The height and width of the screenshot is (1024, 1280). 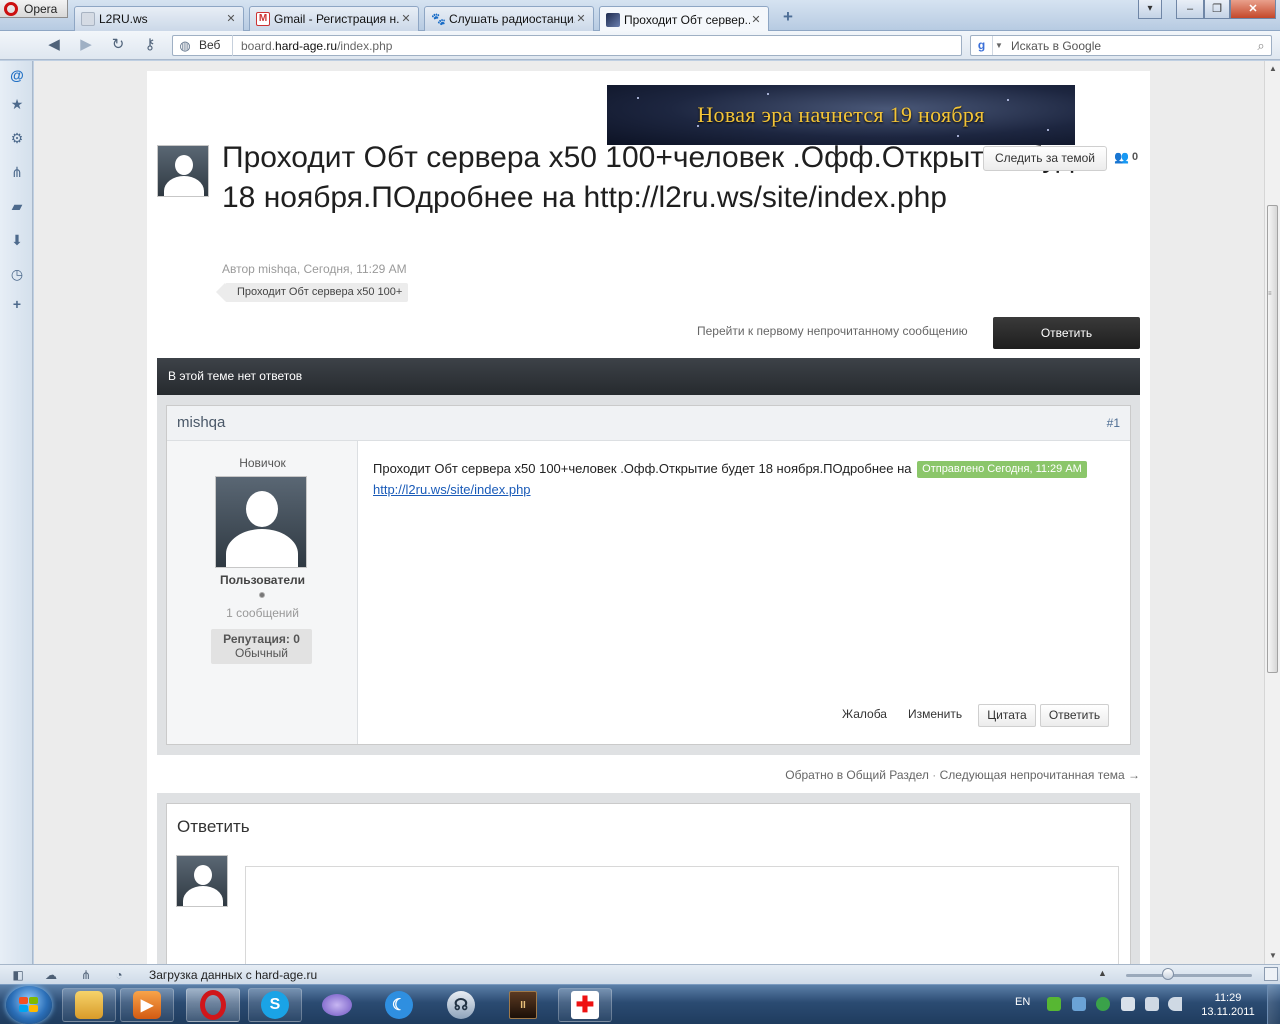 I want to click on mail-icon: @, so click(x=17, y=75).